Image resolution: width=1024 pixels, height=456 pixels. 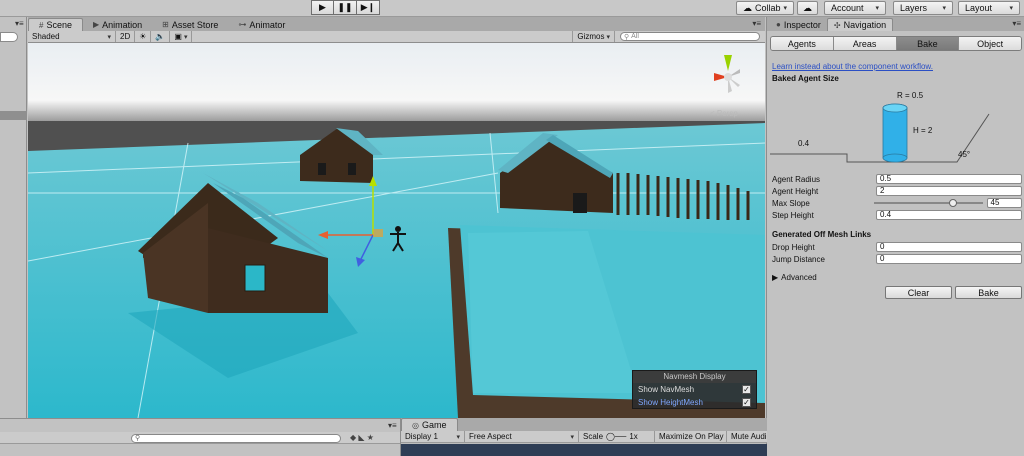 I want to click on right-tabbar: ● Inspector ✣ Navigation ▾≡, so click(x=895, y=24).